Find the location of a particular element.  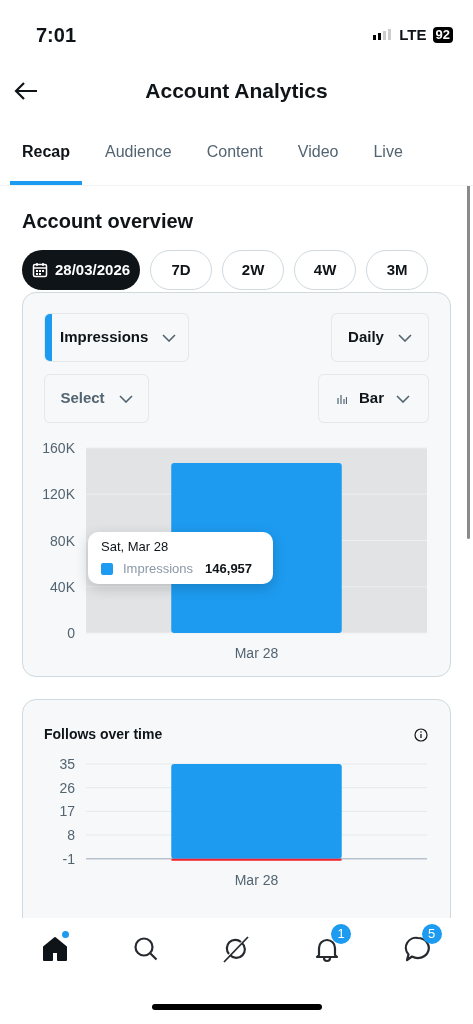

count-badge: 5 is located at coordinates (431, 934).